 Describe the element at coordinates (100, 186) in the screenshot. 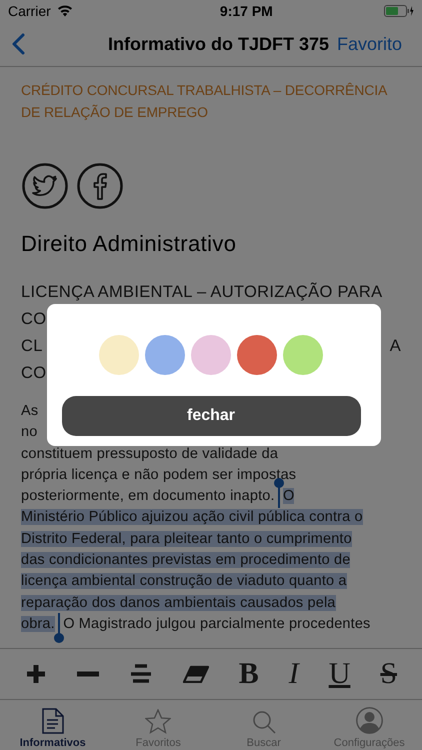

I see `facebook-icon` at that location.